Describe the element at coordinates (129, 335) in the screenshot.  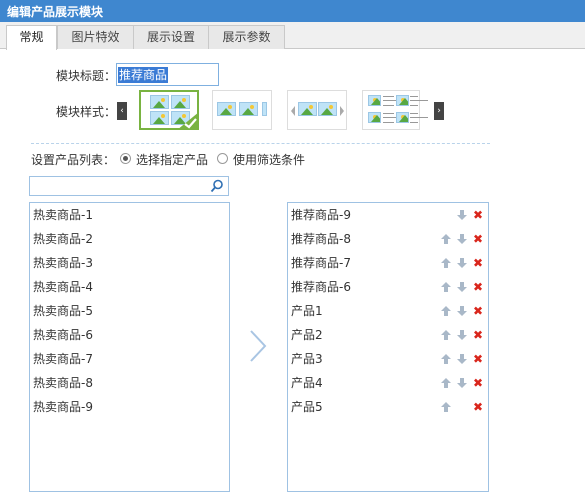
I see `source-list-item: 热卖商品-6` at that location.